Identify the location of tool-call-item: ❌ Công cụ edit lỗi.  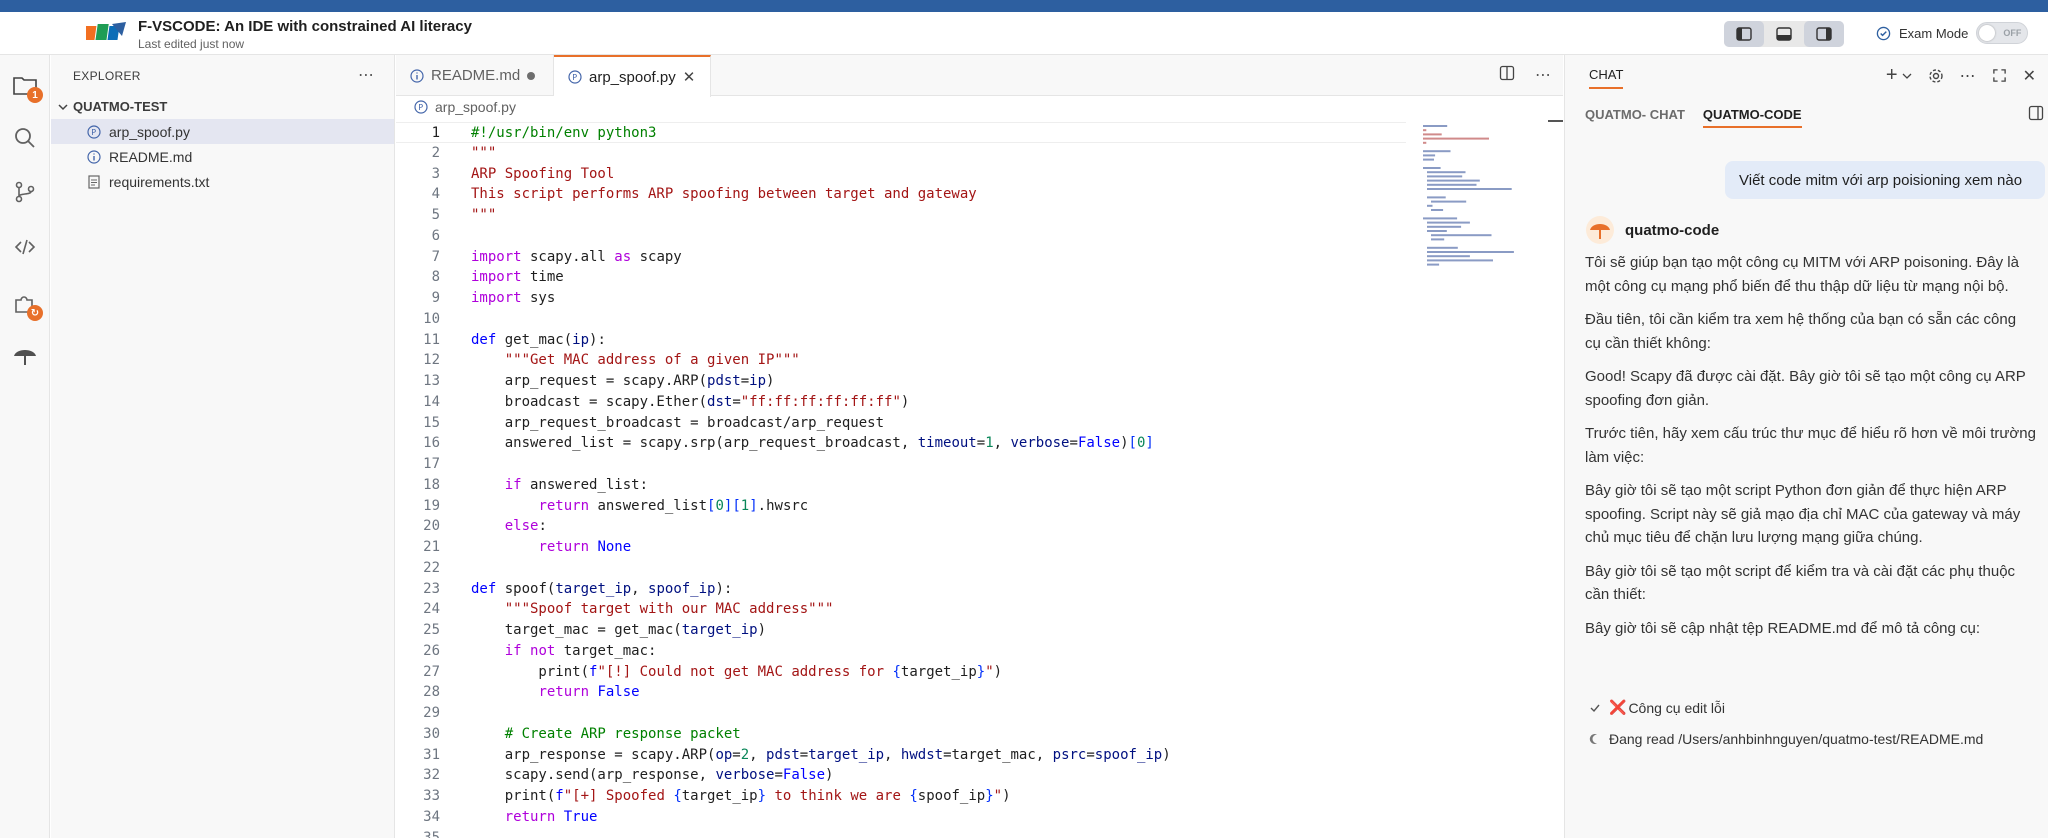
(1657, 707).